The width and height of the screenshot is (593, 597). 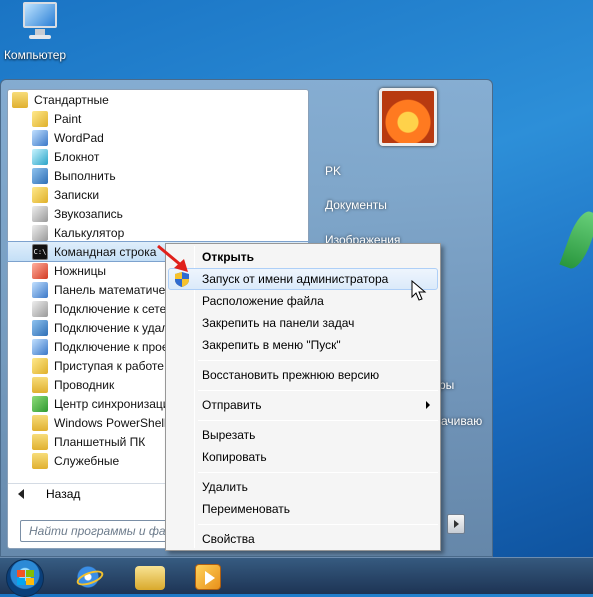 What do you see at coordinates (303, 509) in the screenshot?
I see `ctx-rename: Переименовать` at bounding box center [303, 509].